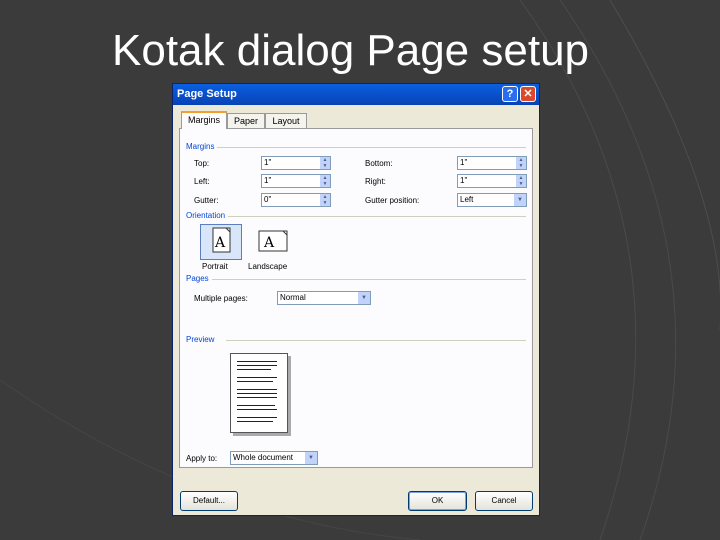 The height and width of the screenshot is (540, 720). Describe the element at coordinates (286, 120) in the screenshot. I see `tab-layout: Layout` at that location.